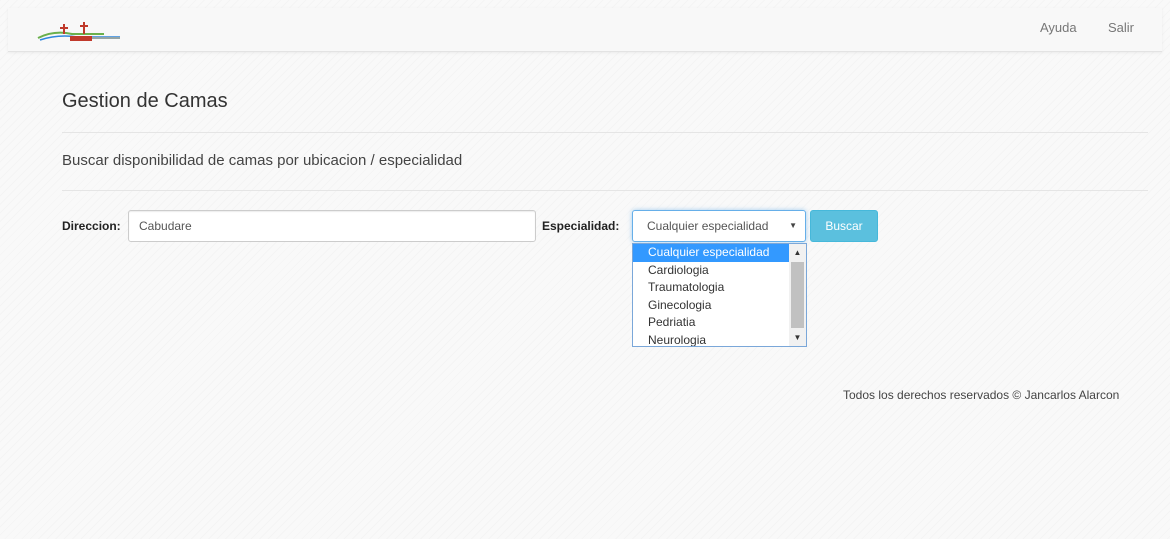 This screenshot has height=539, width=1170. Describe the element at coordinates (711, 253) in the screenshot. I see `option-cualquier-especialidad: Cualquier especialidad` at that location.